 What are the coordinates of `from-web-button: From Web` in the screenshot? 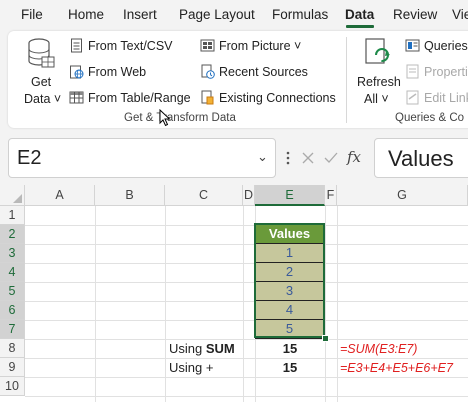 It's located at (107, 71).